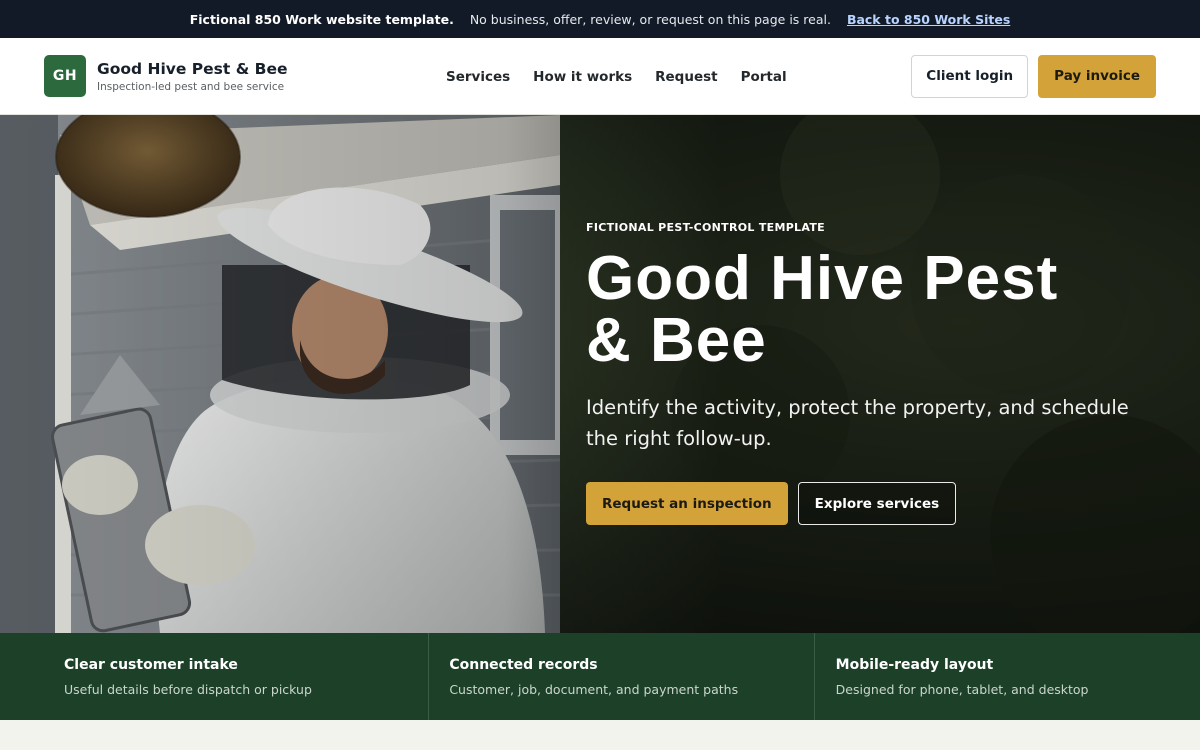 Image resolution: width=1200 pixels, height=750 pixels. I want to click on back-to-sites-link: Back to 850 Work Sites, so click(928, 19).